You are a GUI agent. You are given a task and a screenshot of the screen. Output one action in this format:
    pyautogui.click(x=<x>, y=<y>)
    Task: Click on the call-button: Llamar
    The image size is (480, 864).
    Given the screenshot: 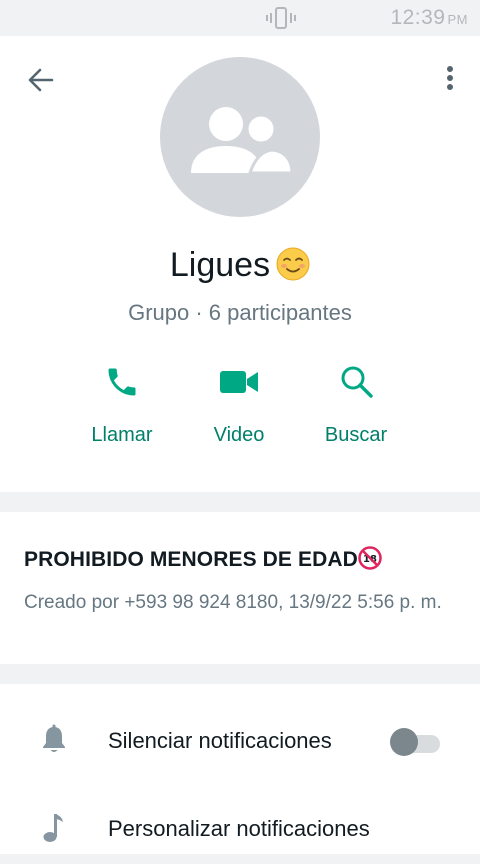 What is the action you would take?
    pyautogui.click(x=122, y=414)
    